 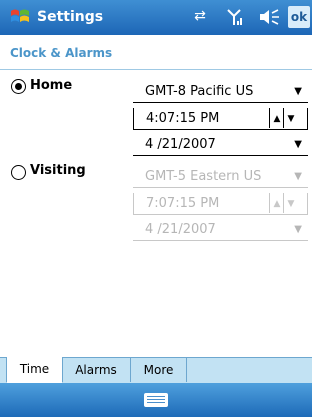 I want to click on home-time-value: 4:07:15 PM, so click(x=183, y=118).